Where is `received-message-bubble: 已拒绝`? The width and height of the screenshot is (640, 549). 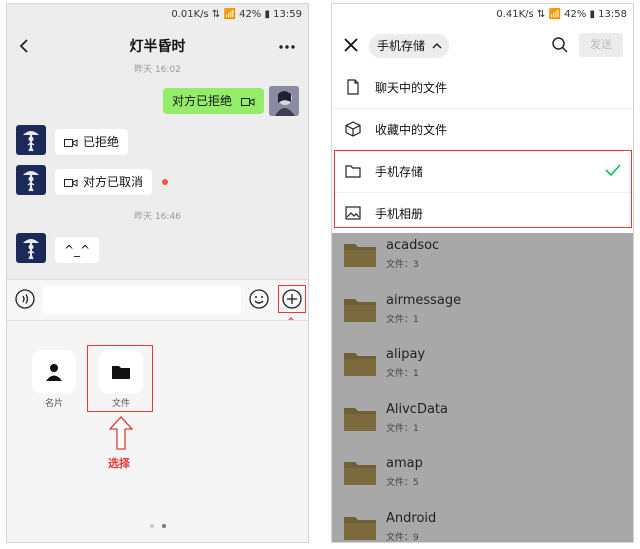
received-message-bubble: 已拒绝 is located at coordinates (92, 142).